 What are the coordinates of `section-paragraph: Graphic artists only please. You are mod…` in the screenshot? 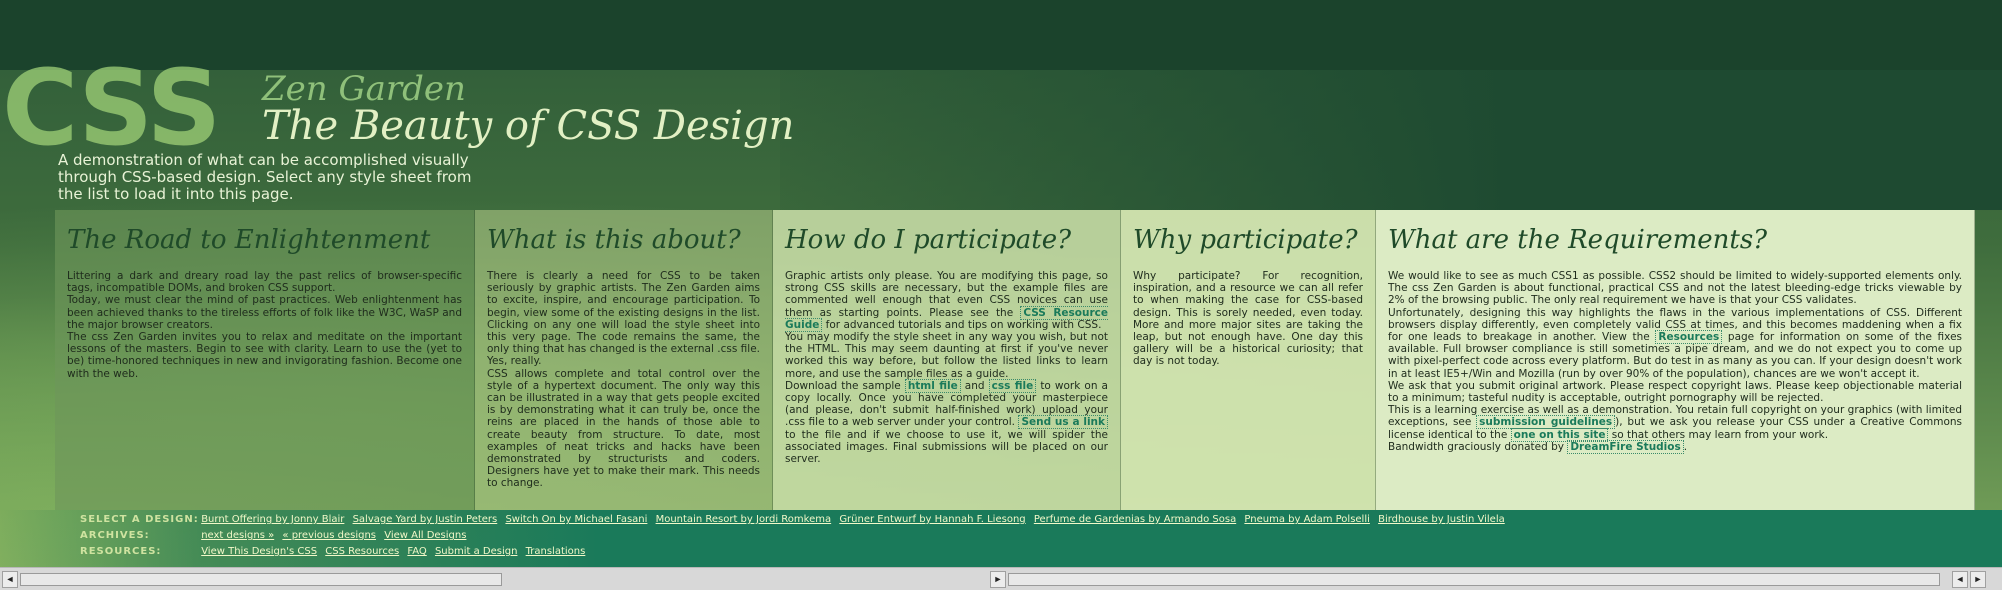 It's located at (946, 301).